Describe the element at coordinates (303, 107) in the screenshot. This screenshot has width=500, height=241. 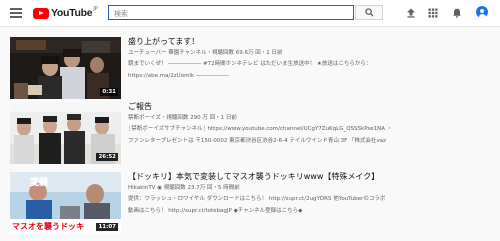
I see `video-title: ご報告` at that location.